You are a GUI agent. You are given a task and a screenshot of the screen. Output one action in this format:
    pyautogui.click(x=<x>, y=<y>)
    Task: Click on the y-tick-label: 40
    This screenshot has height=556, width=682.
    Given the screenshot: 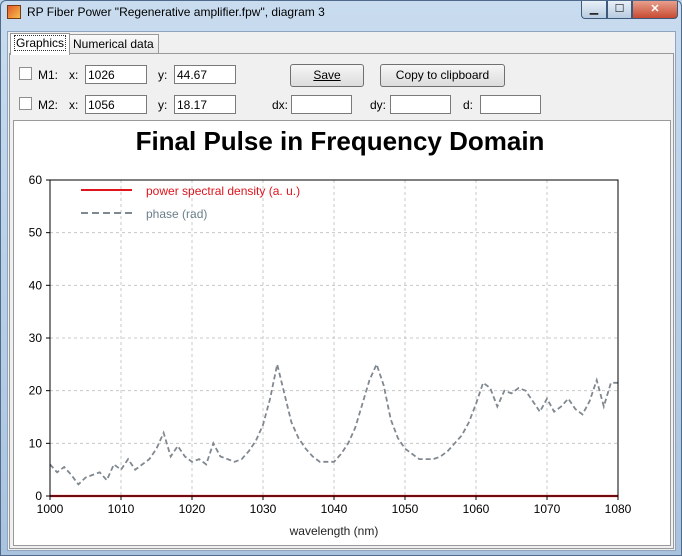 What is the action you would take?
    pyautogui.click(x=36, y=285)
    